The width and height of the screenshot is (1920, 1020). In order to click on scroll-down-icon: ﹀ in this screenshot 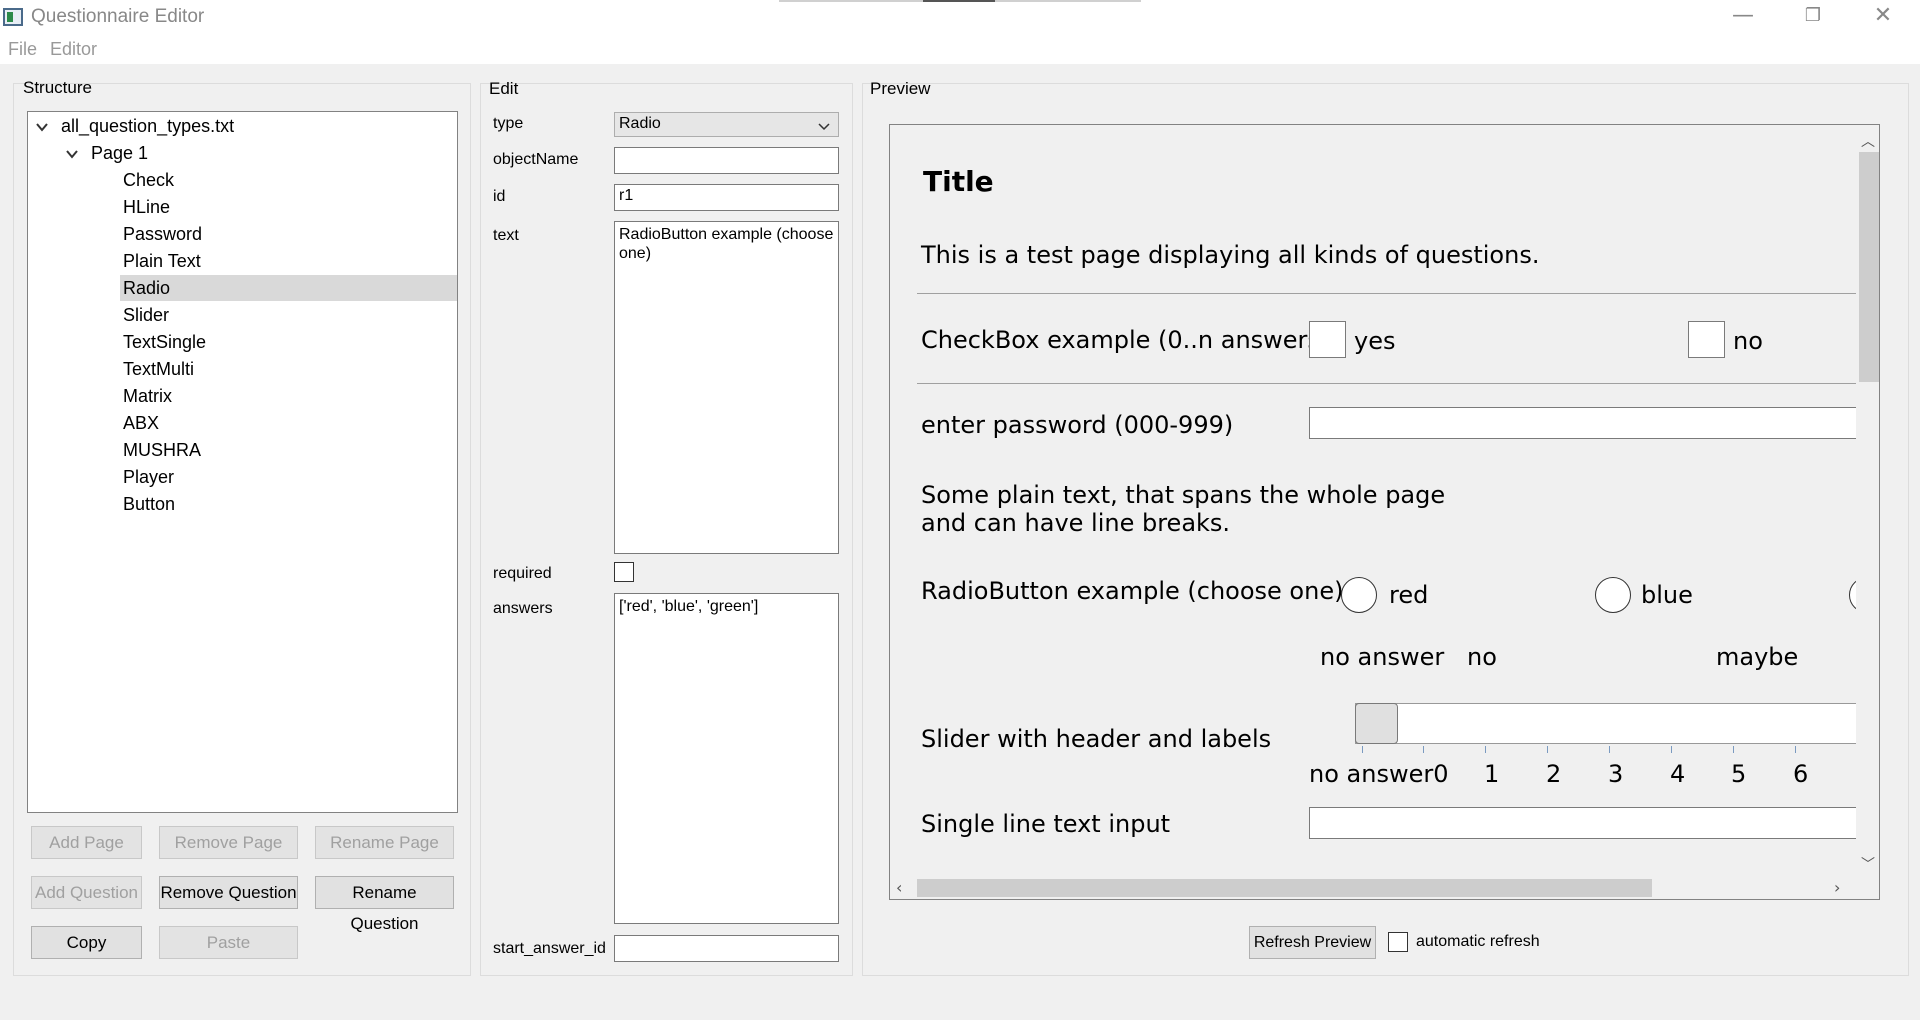, I will do `click(1868, 864)`.